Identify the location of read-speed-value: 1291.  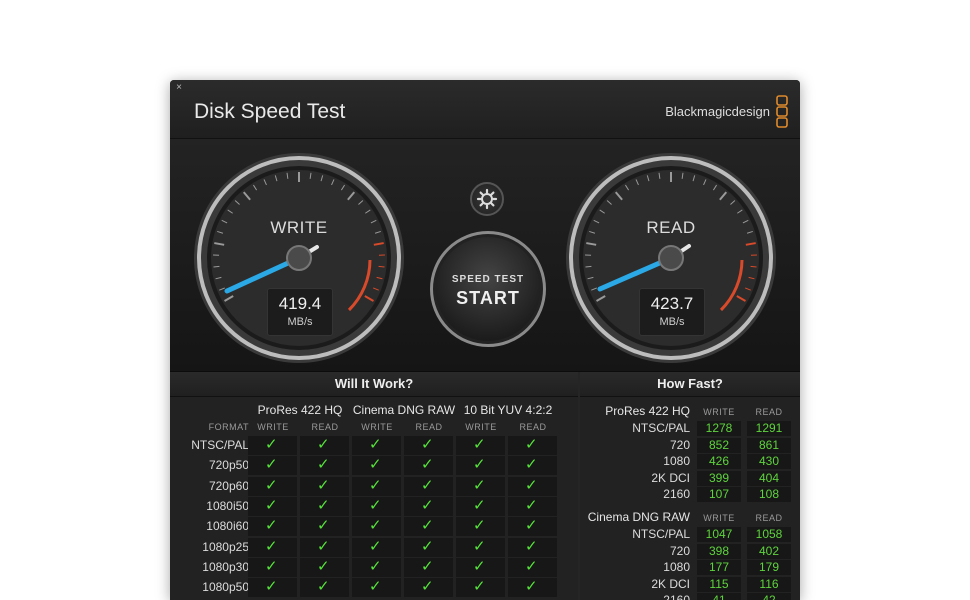
(769, 428).